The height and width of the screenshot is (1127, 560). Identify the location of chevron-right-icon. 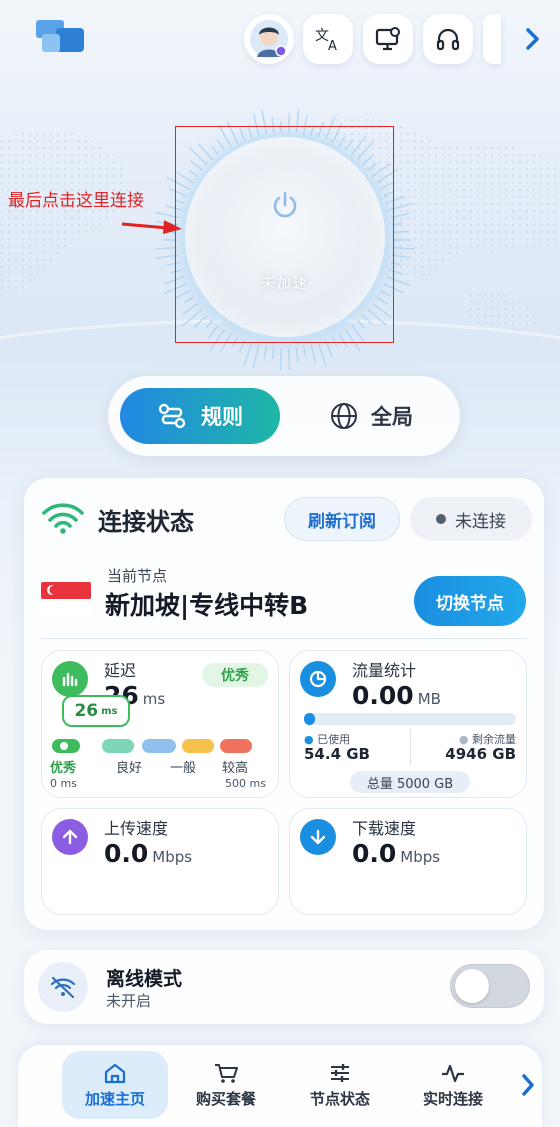
(532, 39).